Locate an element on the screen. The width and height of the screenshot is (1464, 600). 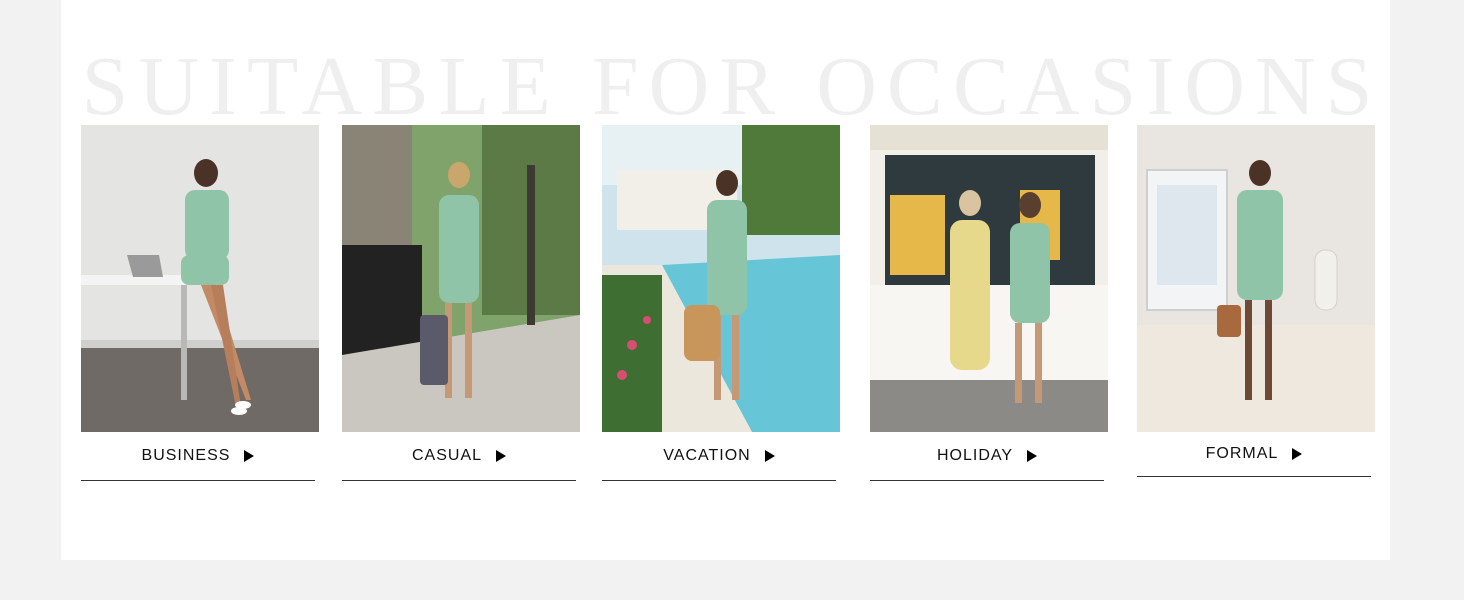
casual-link: CASUAL is located at coordinates (459, 456).